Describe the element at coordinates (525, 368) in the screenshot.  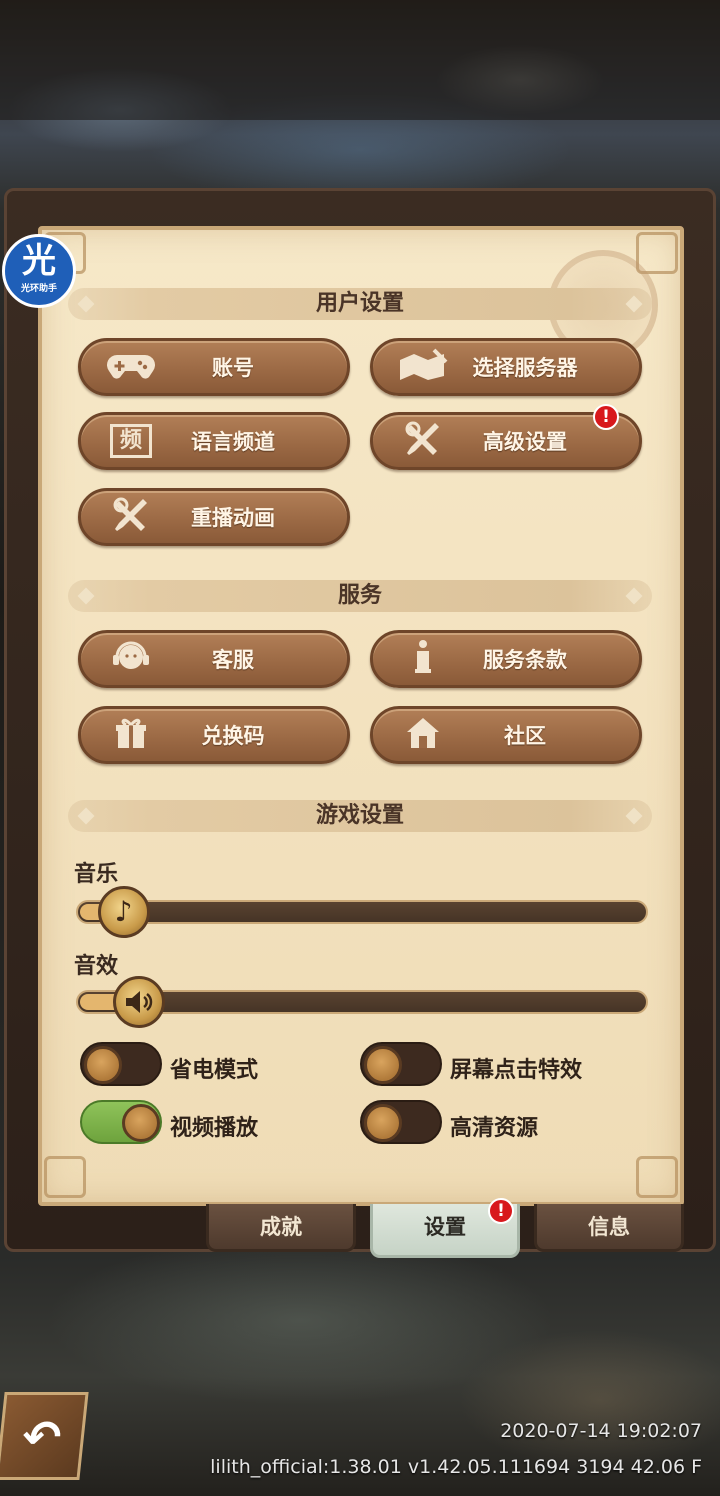
I see `button-label: 选择服务器` at that location.